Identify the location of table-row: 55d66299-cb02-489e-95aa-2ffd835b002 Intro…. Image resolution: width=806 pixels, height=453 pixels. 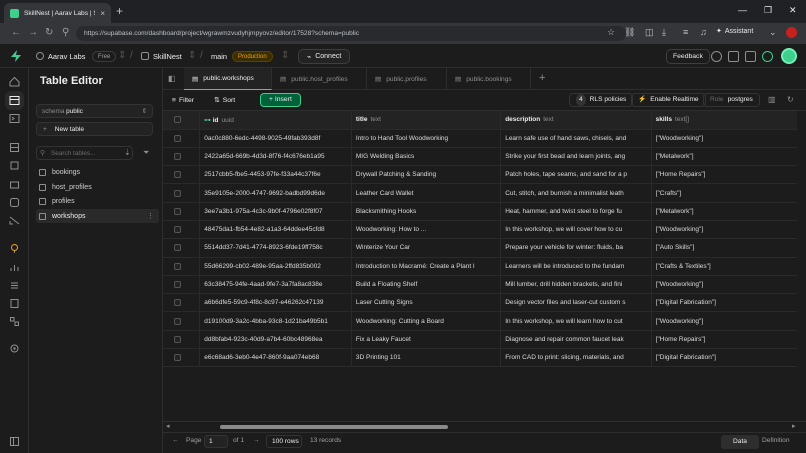
(481, 266).